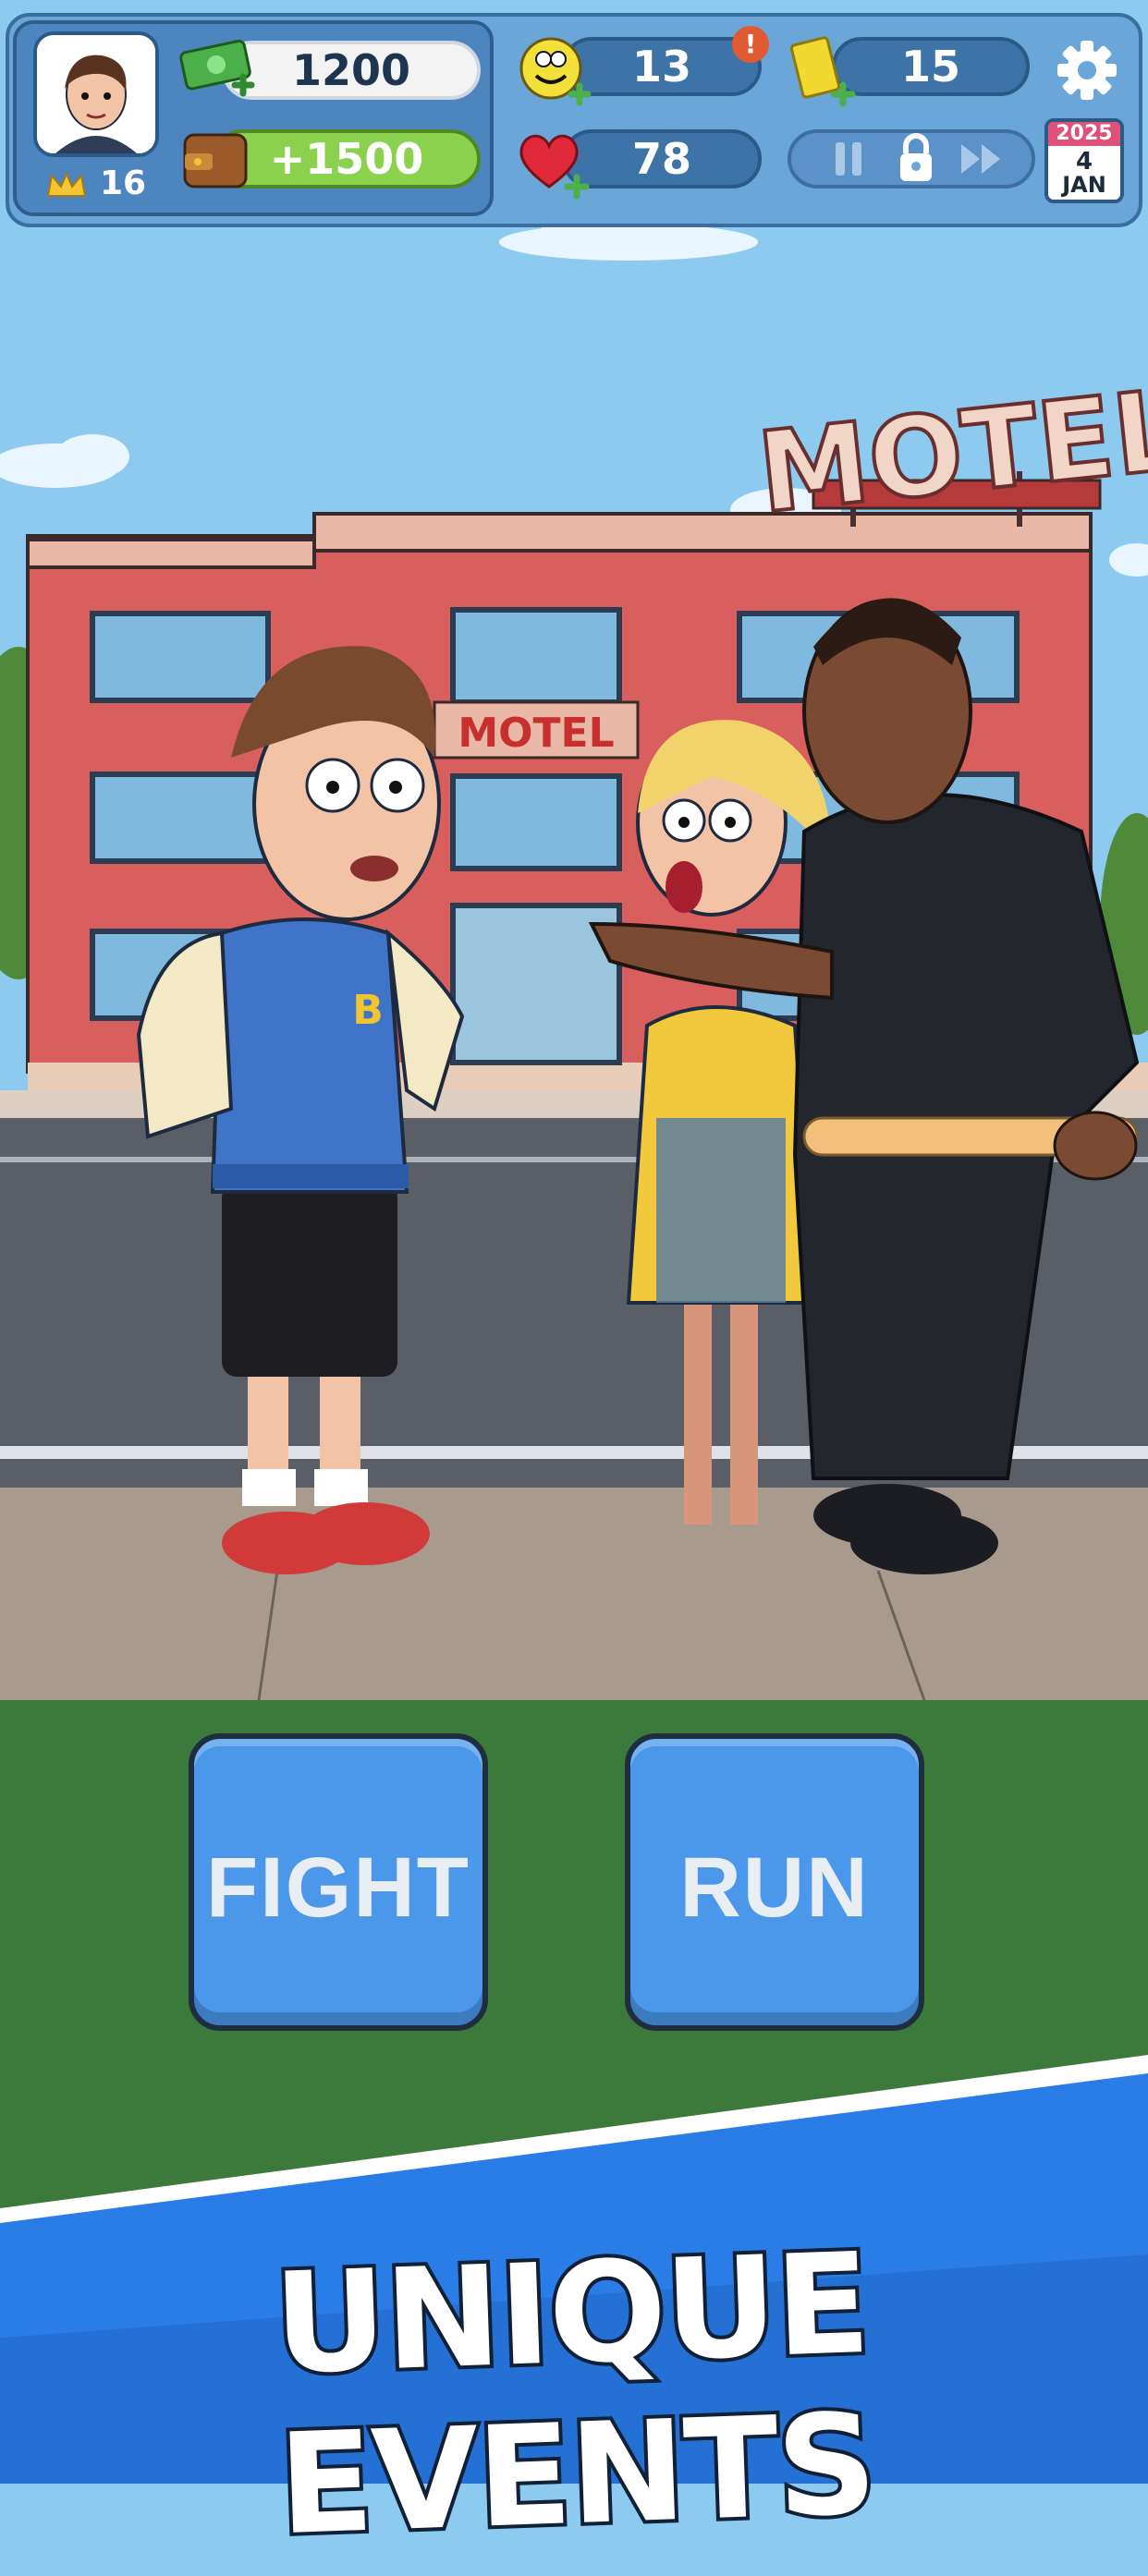 The width and height of the screenshot is (1148, 2576). Describe the element at coordinates (1084, 185) in the screenshot. I see `calendar-month: JAN` at that location.